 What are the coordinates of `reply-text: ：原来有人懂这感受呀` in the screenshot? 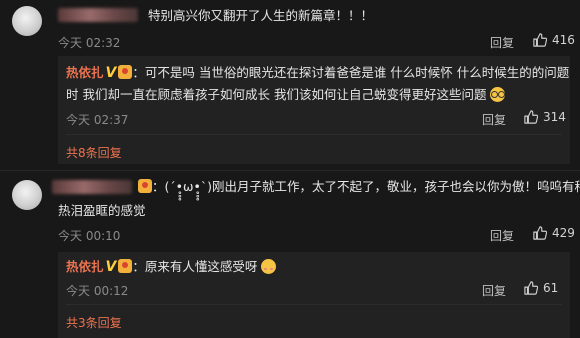 It's located at (195, 266).